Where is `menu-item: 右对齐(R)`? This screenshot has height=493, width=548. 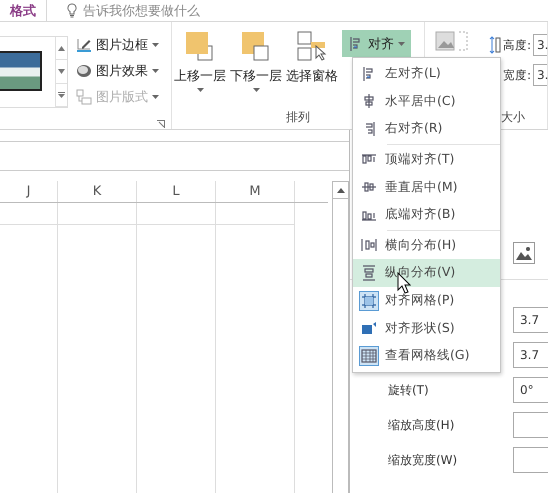
menu-item: 右对齐(R) is located at coordinates (426, 129).